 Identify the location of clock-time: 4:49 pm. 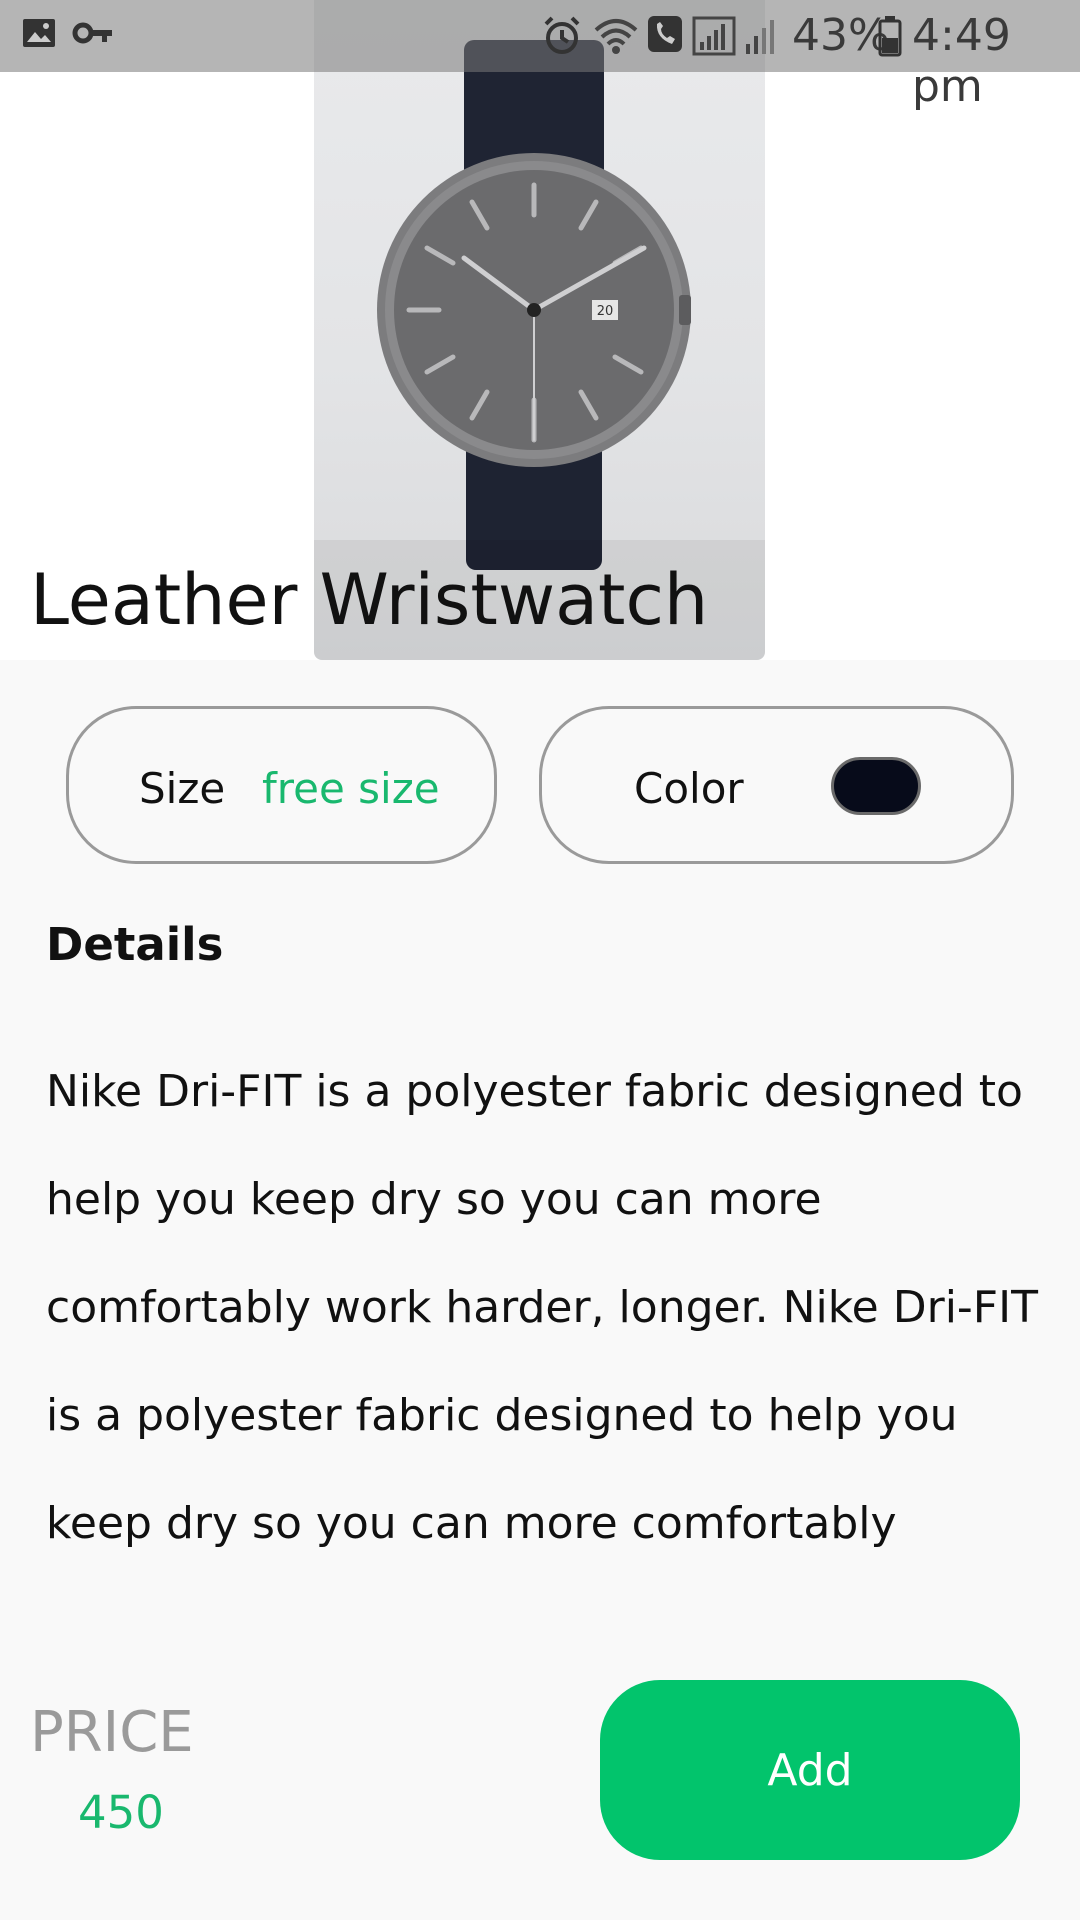
(961, 61).